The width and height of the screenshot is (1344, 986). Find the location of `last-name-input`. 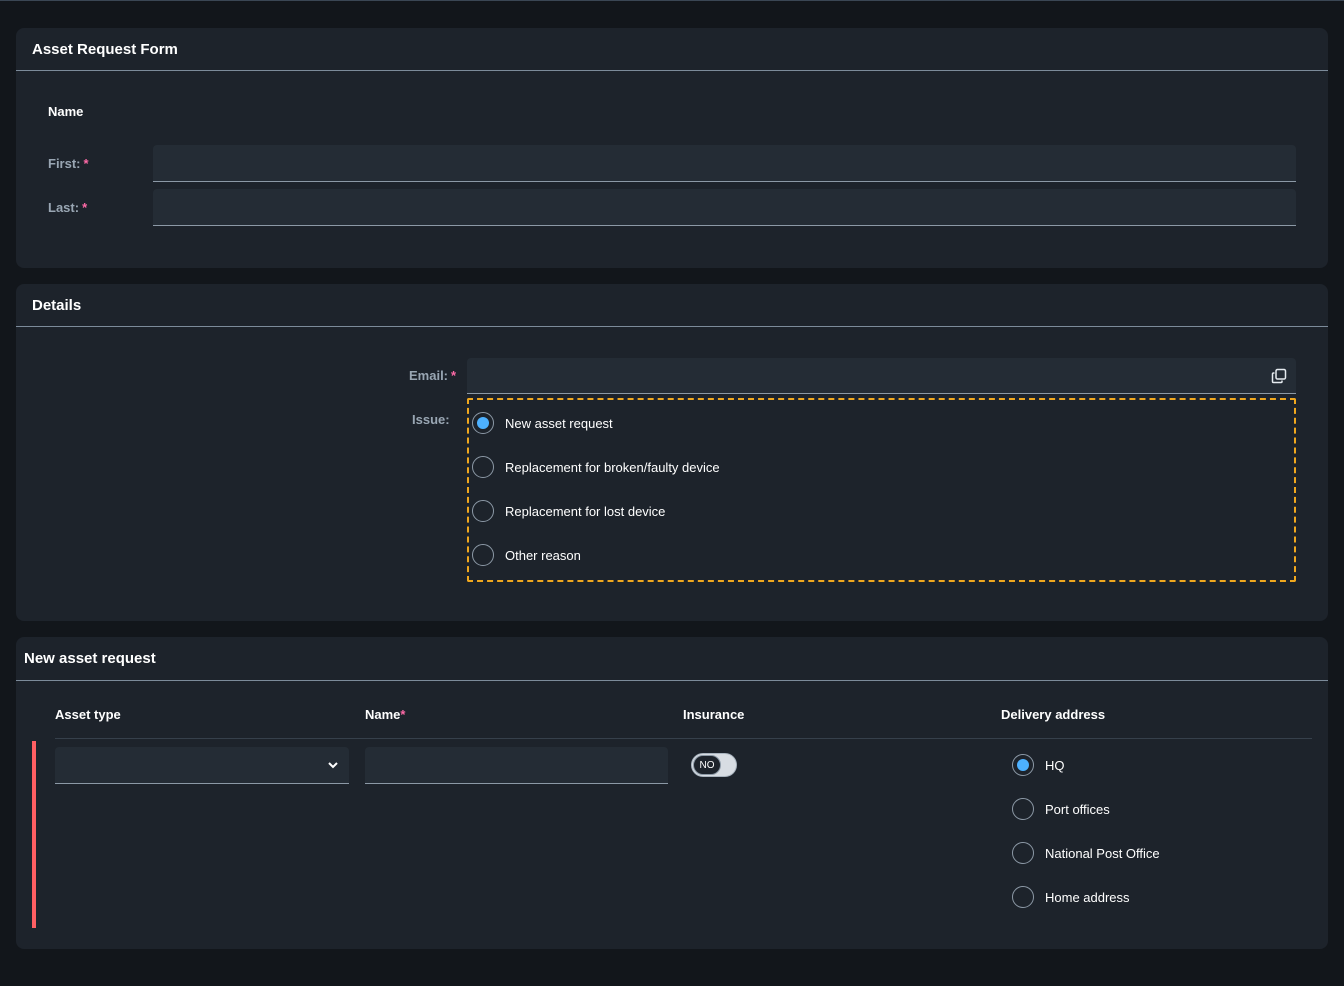

last-name-input is located at coordinates (724, 207).